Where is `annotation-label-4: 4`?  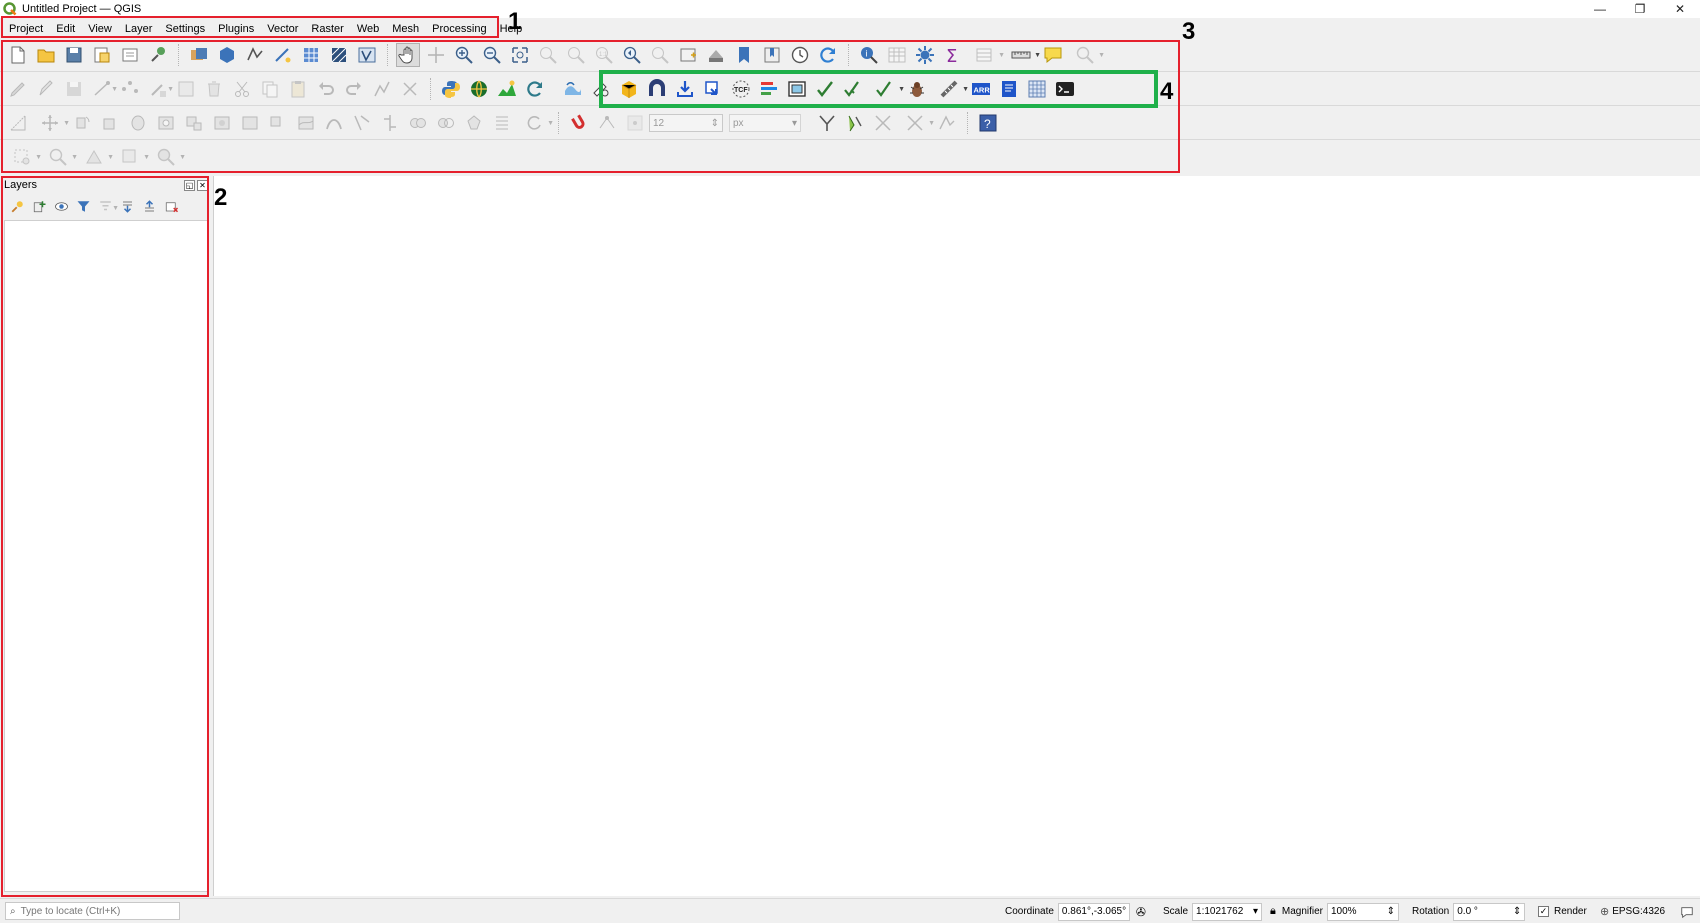
annotation-label-4: 4 is located at coordinates (1167, 91).